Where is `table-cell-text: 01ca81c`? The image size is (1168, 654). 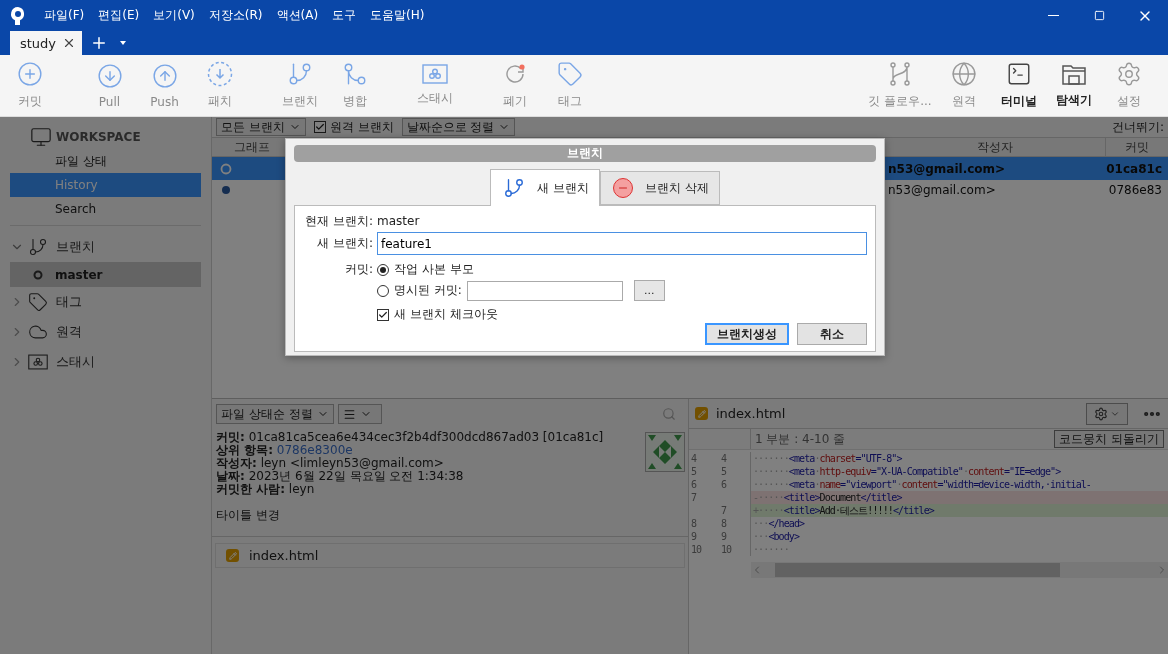 table-cell-text: 01ca81c is located at coordinates (1134, 168).